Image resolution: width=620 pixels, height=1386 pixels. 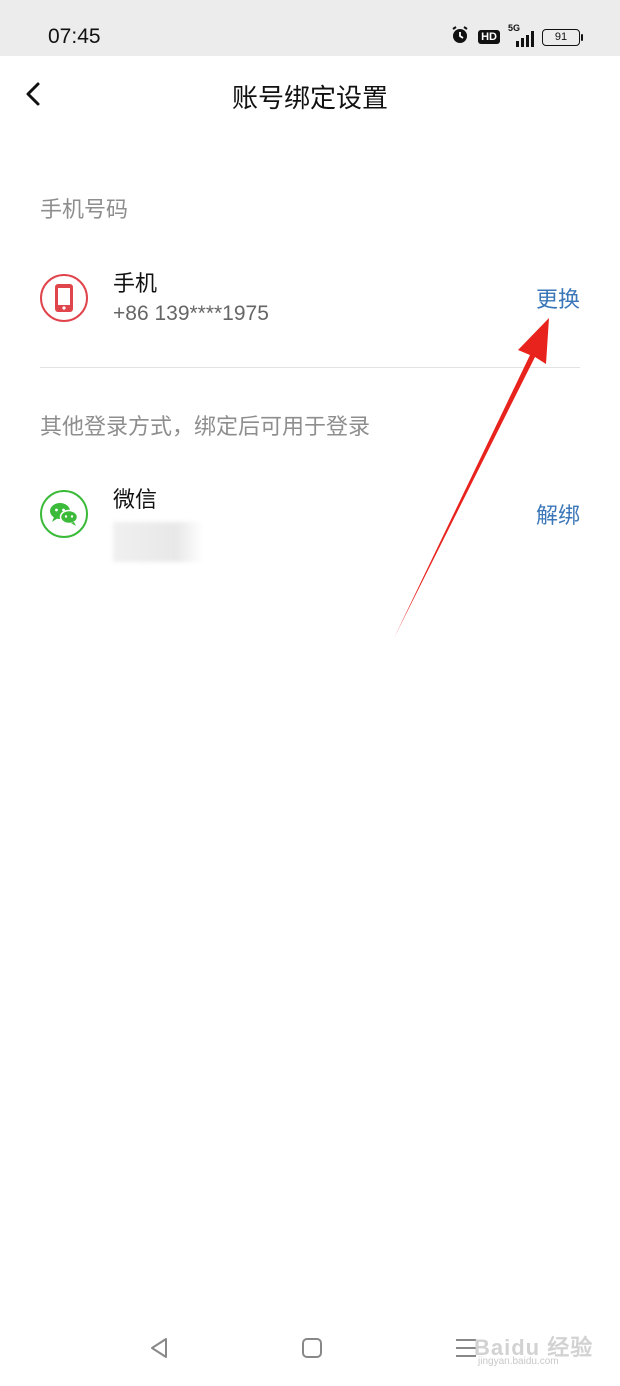 I want to click on unbind-wechat-button: 解绑, so click(x=558, y=514).